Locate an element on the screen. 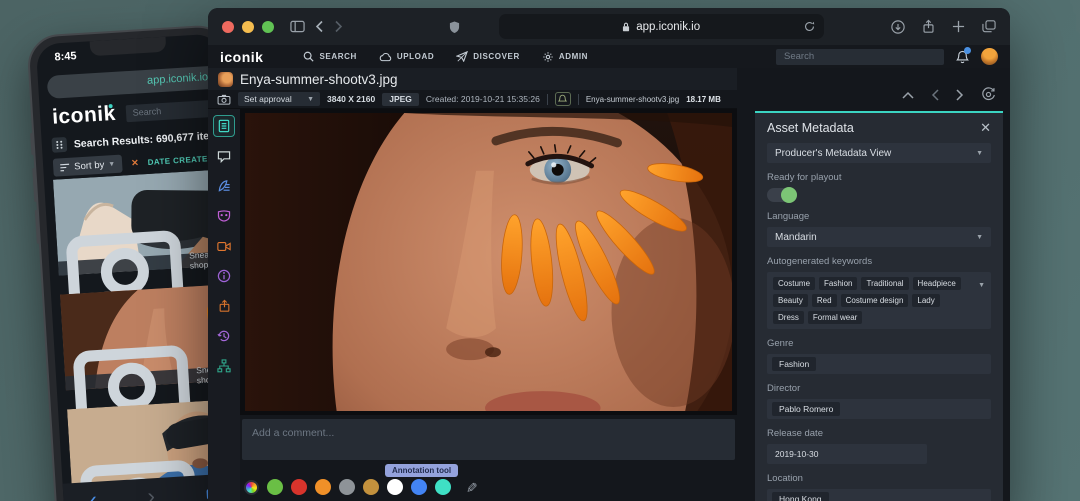  privacy-shield-icon is located at coordinates (454, 27).